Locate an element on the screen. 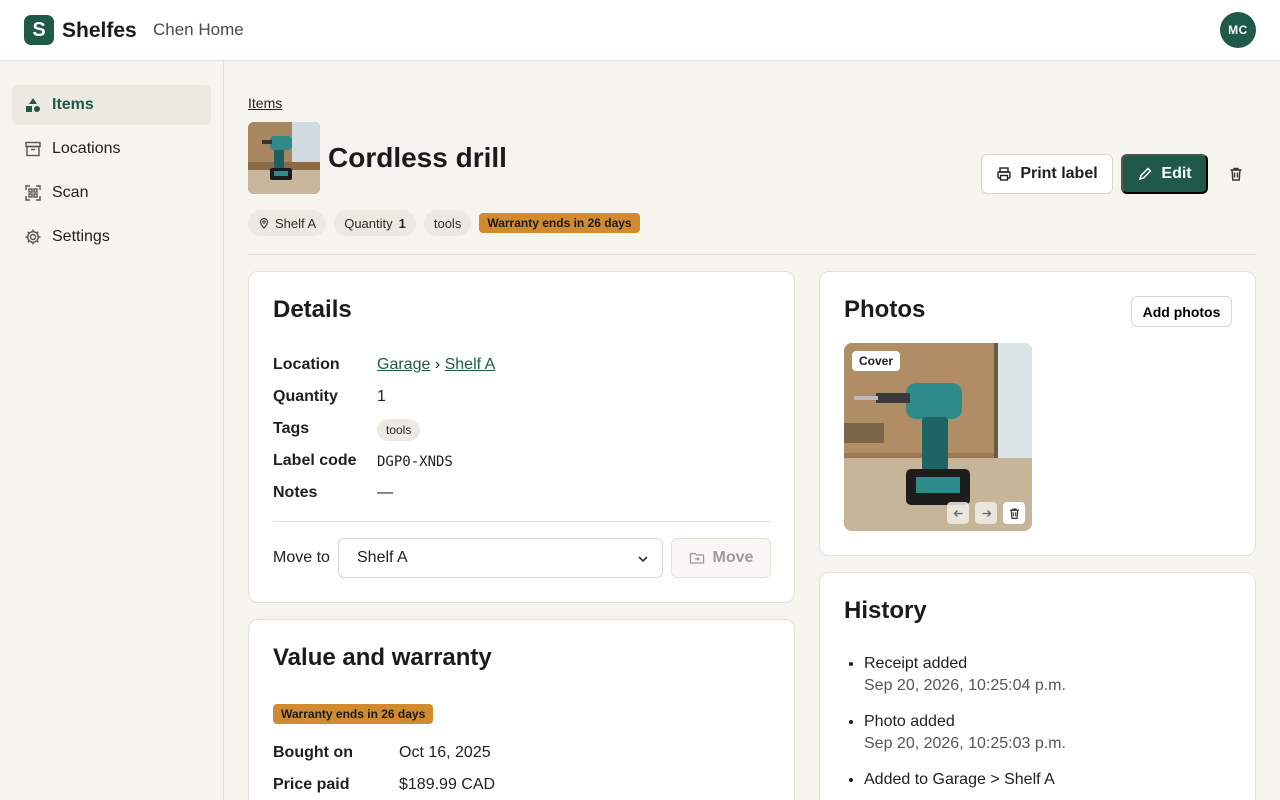 Image resolution: width=1280 pixels, height=800 pixels. sidebar-item-label: Scan is located at coordinates (70, 192).